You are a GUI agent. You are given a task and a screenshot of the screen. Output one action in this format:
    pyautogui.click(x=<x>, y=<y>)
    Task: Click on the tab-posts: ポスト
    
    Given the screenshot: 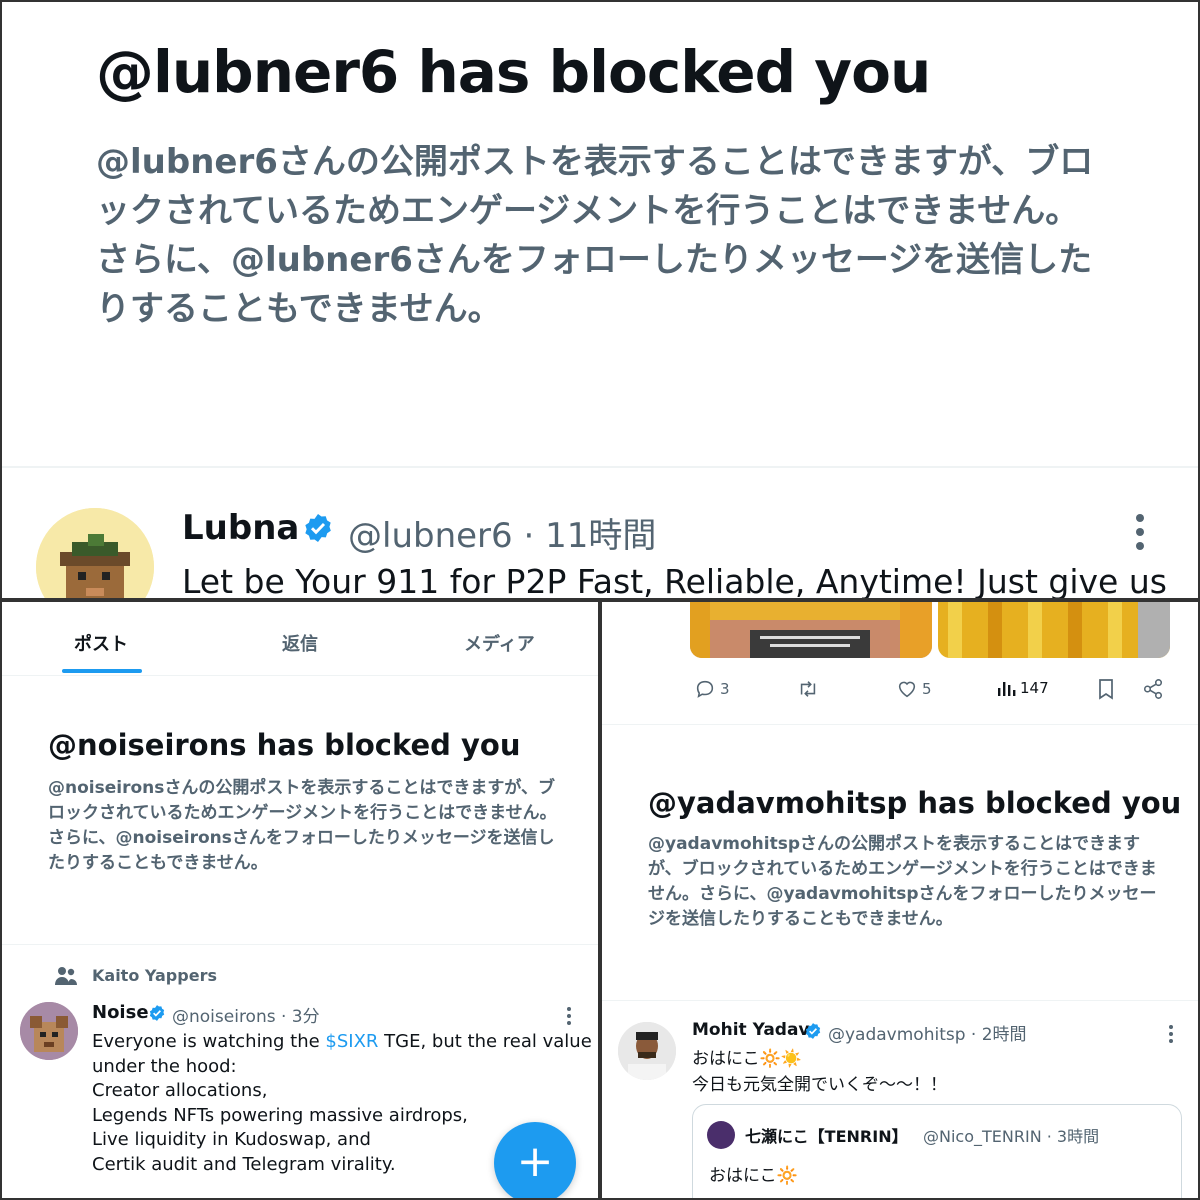 What is the action you would take?
    pyautogui.click(x=101, y=643)
    